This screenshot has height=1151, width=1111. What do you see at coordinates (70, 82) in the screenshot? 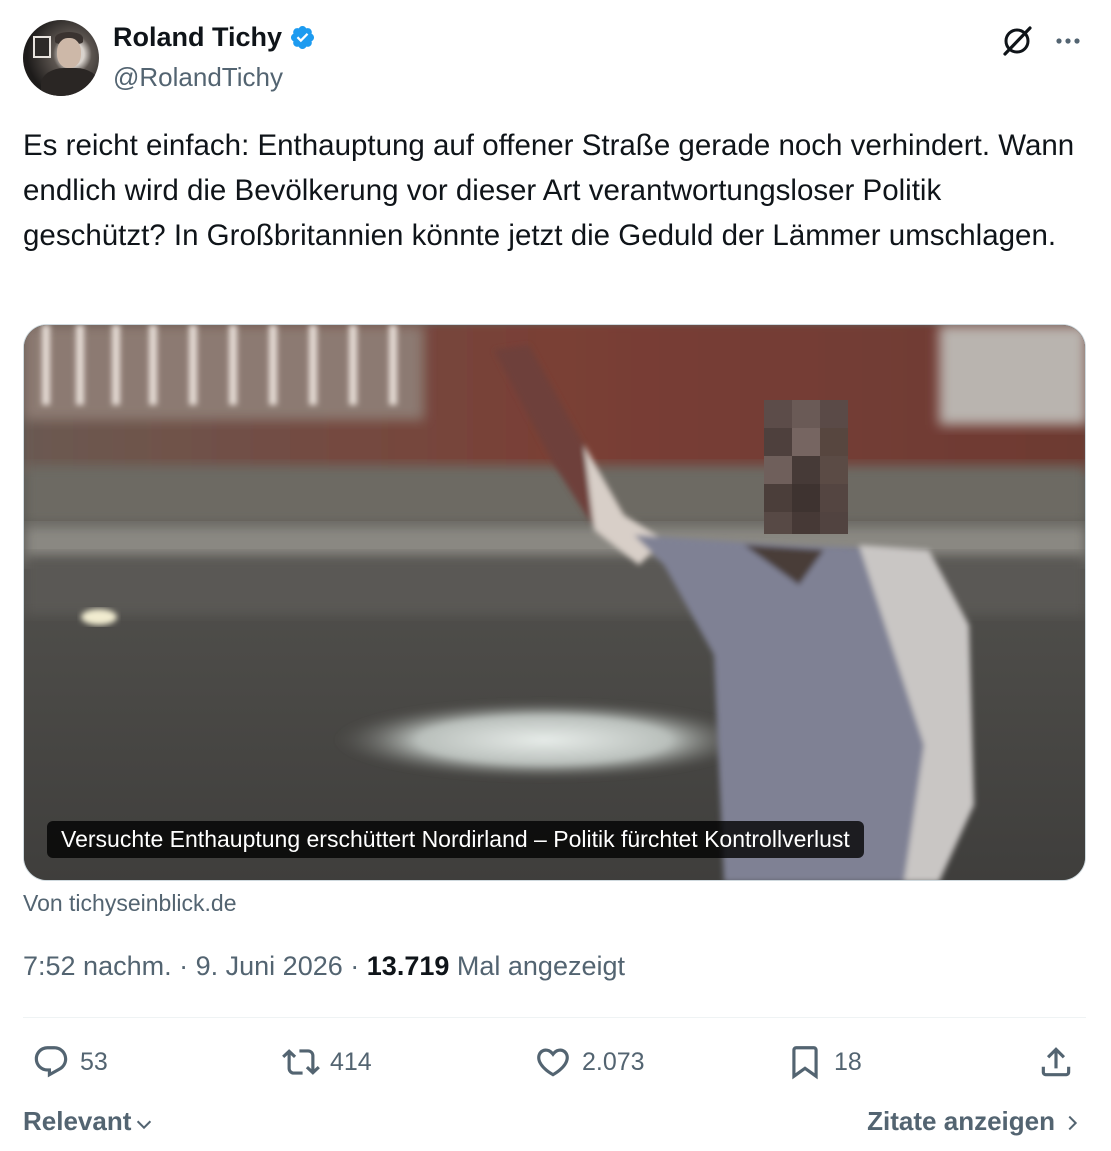
I see `avatar-shoulders` at bounding box center [70, 82].